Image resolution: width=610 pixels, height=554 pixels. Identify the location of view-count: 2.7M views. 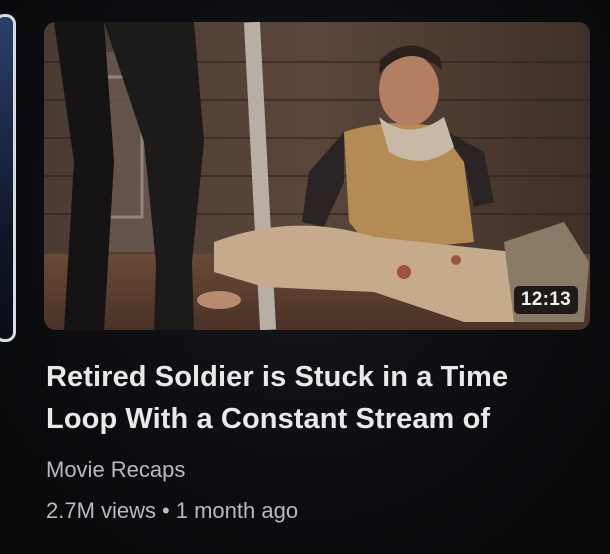
(101, 510).